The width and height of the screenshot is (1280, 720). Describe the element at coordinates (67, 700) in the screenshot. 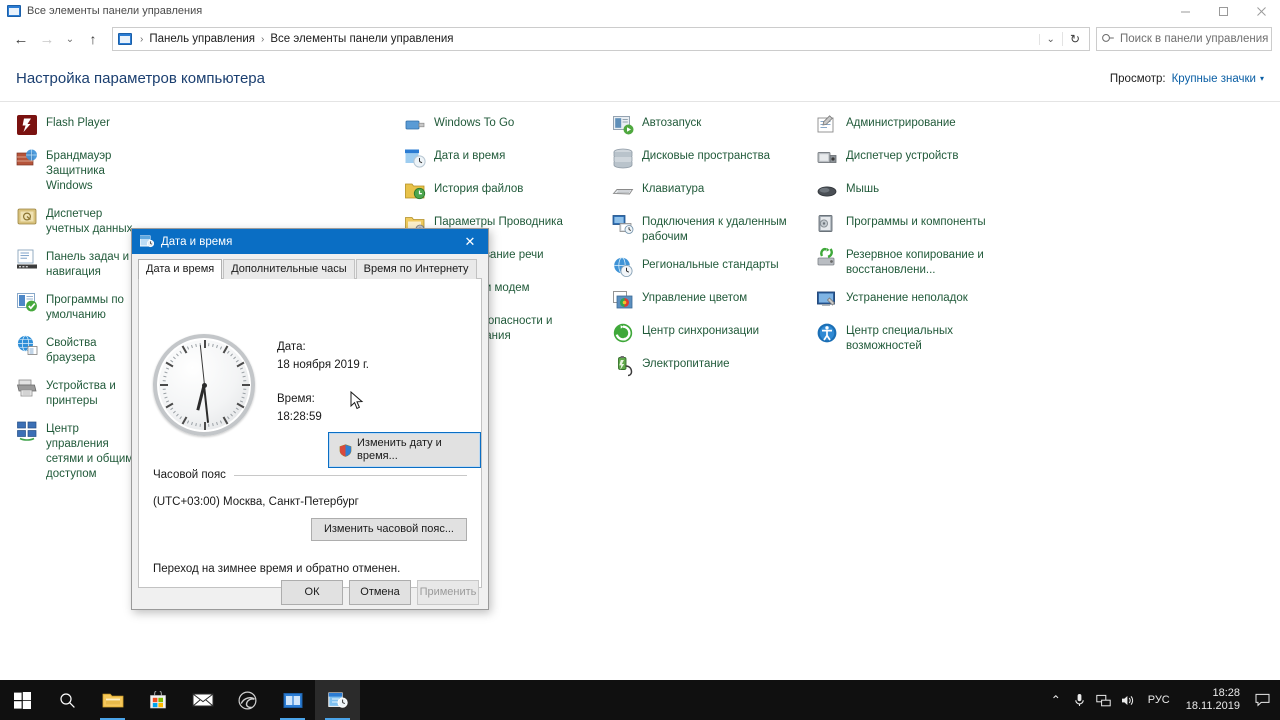

I see `search-button` at that location.